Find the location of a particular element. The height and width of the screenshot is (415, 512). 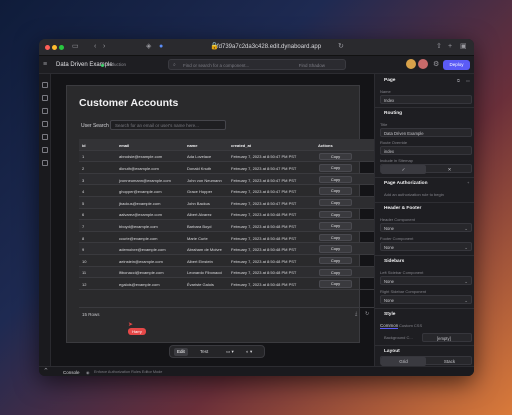

layout-section: Layout is located at coordinates (392, 351).